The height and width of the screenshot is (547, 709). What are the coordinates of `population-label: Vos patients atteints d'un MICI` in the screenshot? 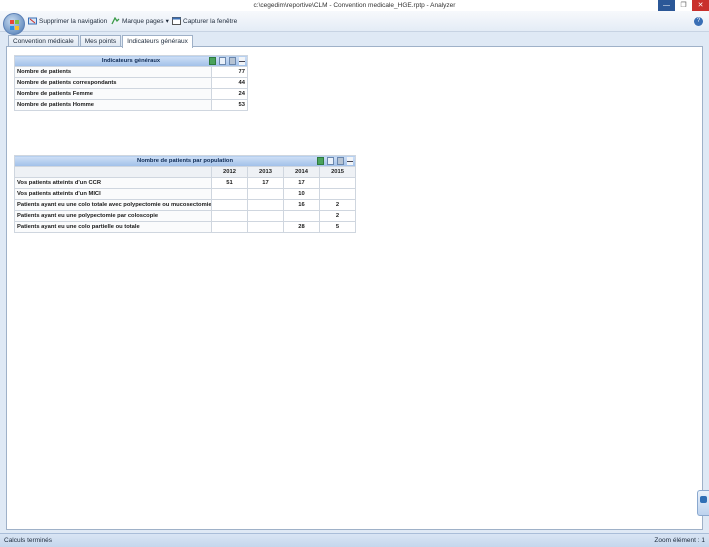 It's located at (113, 194).